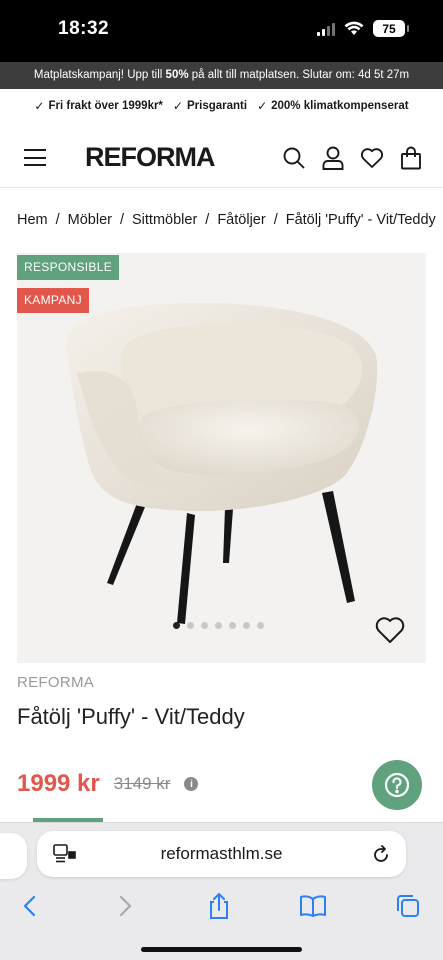  What do you see at coordinates (30, 906) in the screenshot?
I see `back-arrow-icon` at bounding box center [30, 906].